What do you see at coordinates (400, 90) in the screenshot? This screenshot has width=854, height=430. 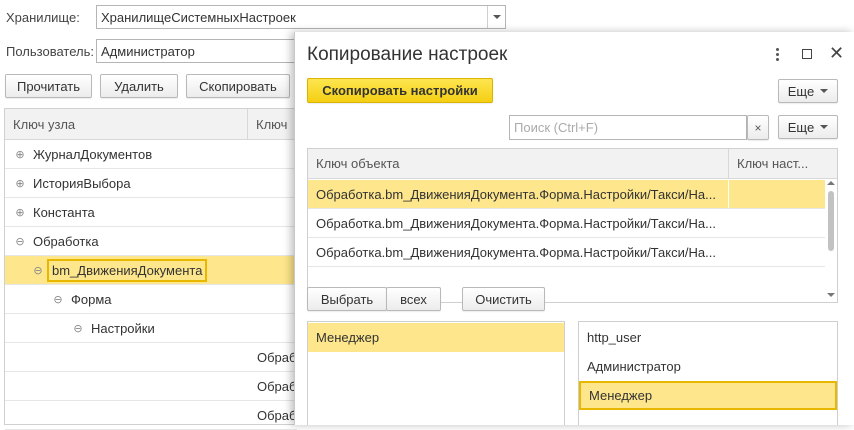 I see `copy-settings-button: Скопировать настройки` at bounding box center [400, 90].